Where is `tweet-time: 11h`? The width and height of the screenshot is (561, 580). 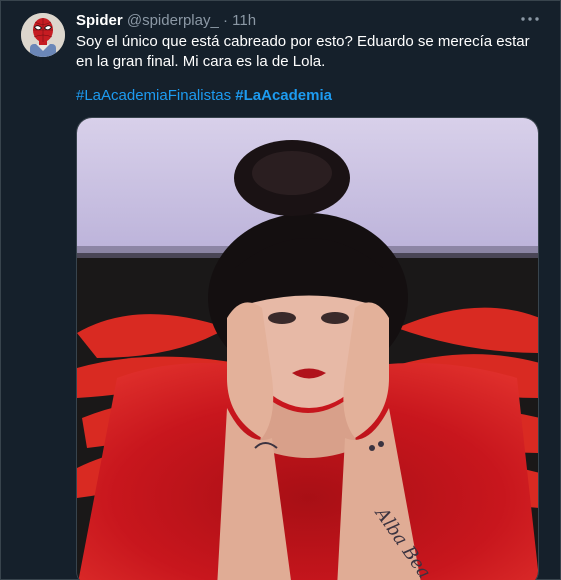 tweet-time: 11h is located at coordinates (244, 20).